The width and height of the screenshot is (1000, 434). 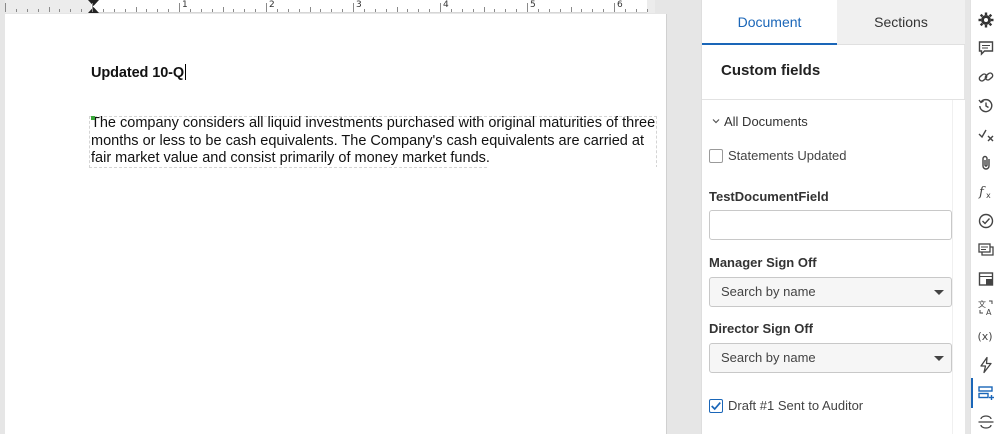 I want to click on ruler-number: 4, so click(x=446, y=5).